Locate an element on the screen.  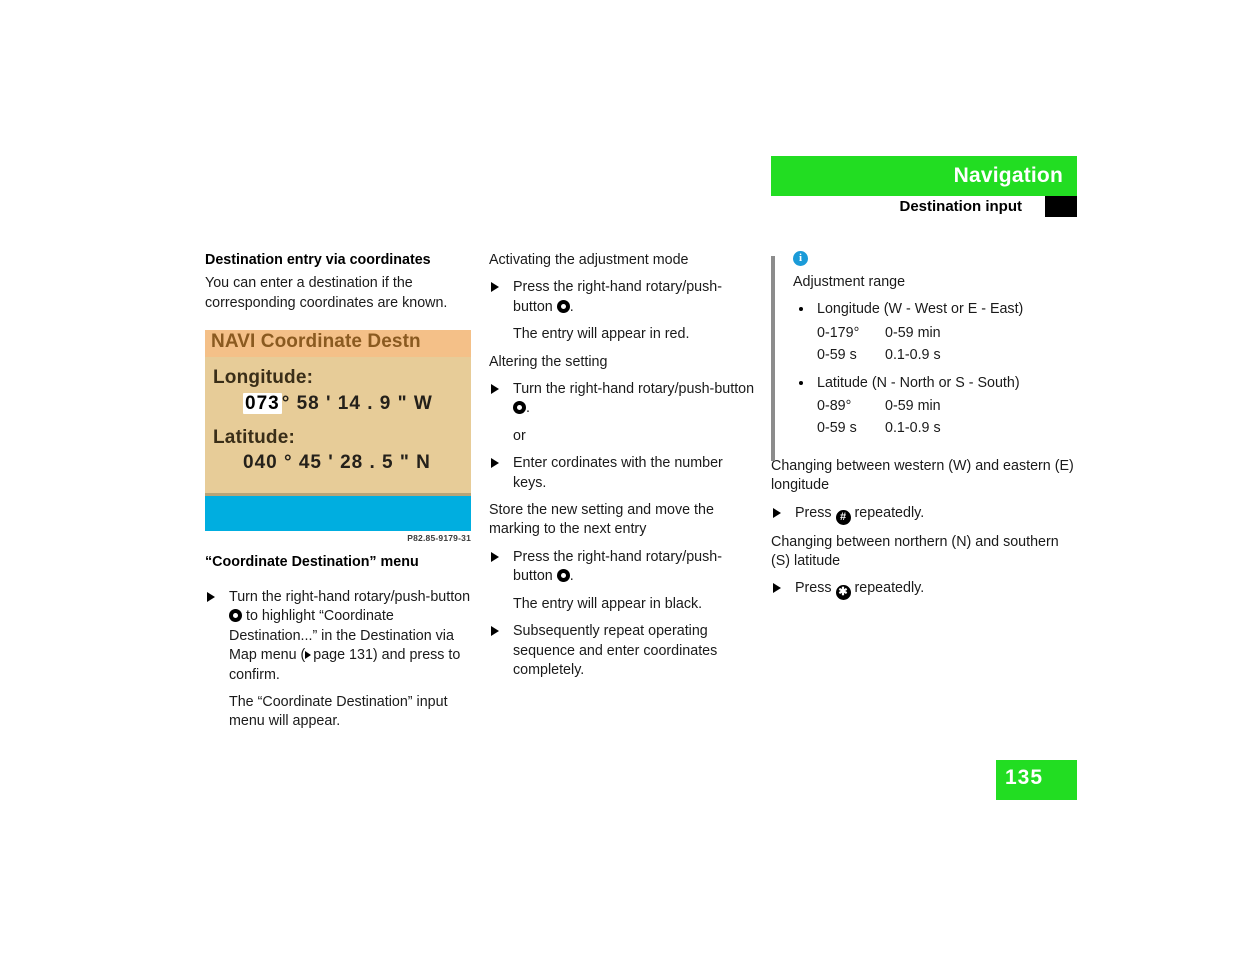
middle-step-2: Turn the right-hand rotary/push-button . is located at coordinates (623, 399).